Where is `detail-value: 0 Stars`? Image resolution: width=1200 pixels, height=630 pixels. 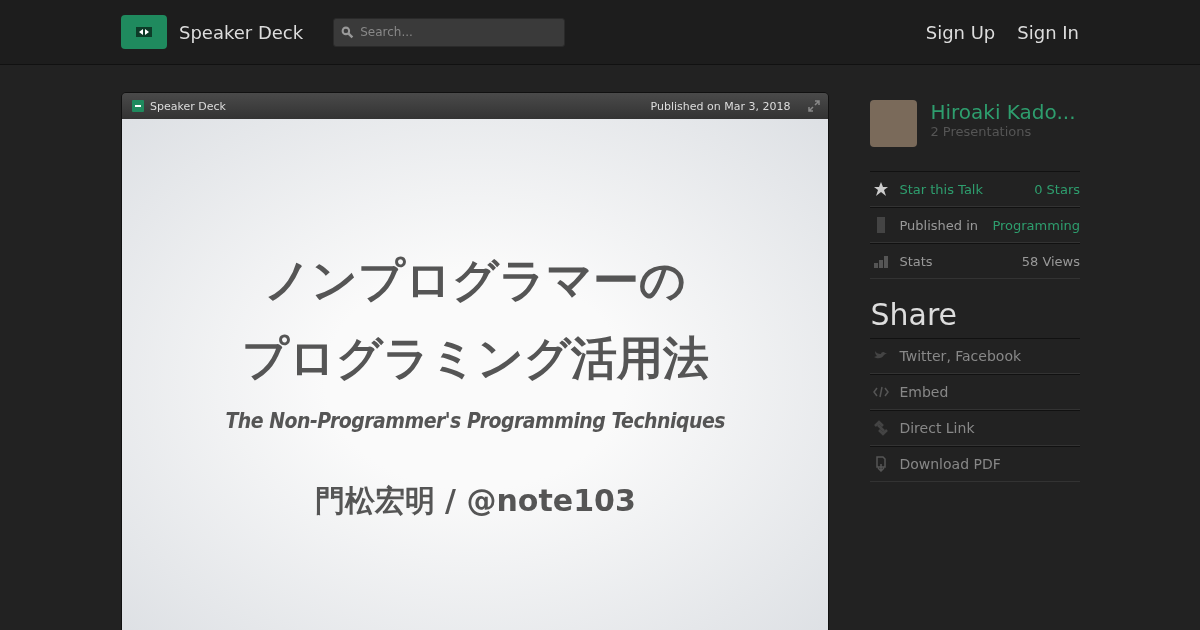 detail-value: 0 Stars is located at coordinates (1057, 189).